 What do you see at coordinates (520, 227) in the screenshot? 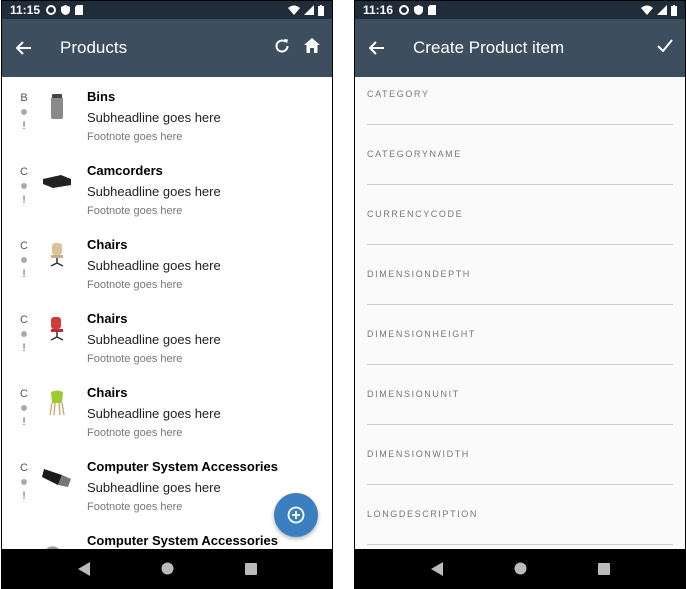
I see `field-currencycode: CURRENCYCODE` at bounding box center [520, 227].